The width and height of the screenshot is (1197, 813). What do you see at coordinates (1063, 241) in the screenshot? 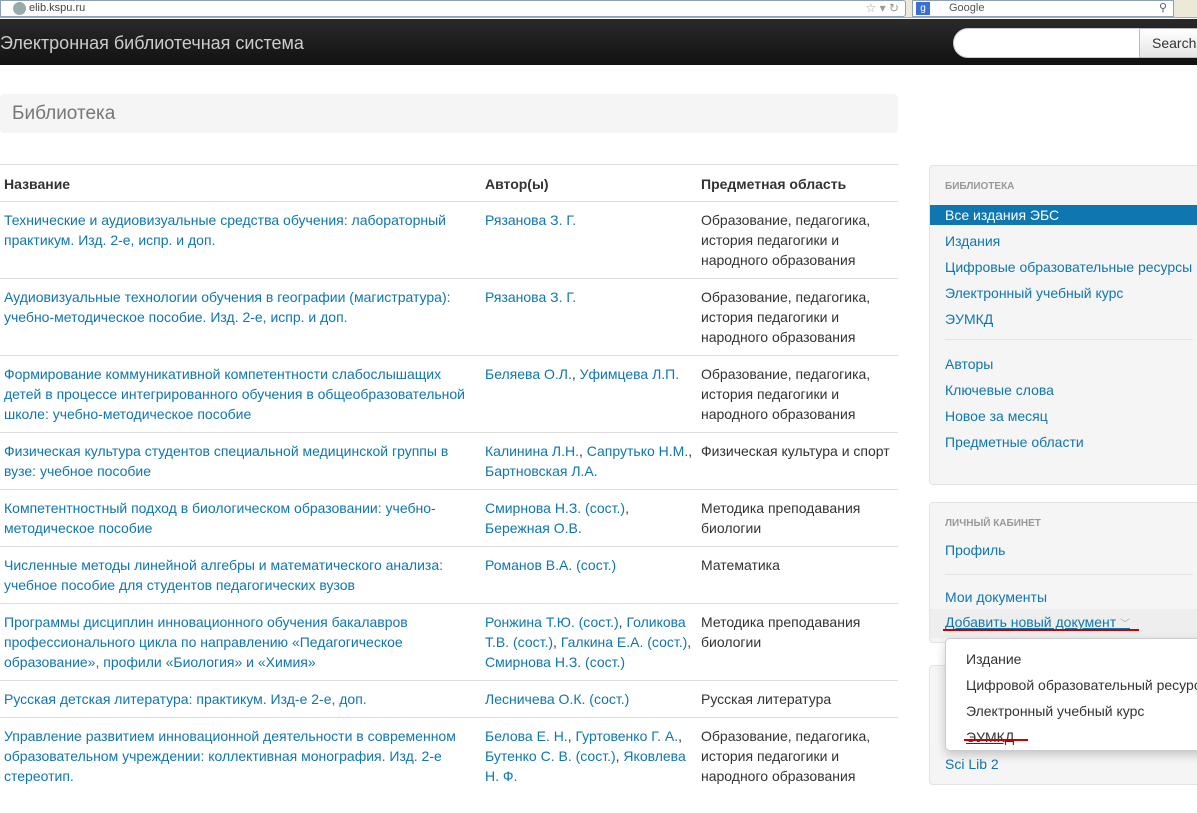
I see `sidebar-item: Издания` at bounding box center [1063, 241].